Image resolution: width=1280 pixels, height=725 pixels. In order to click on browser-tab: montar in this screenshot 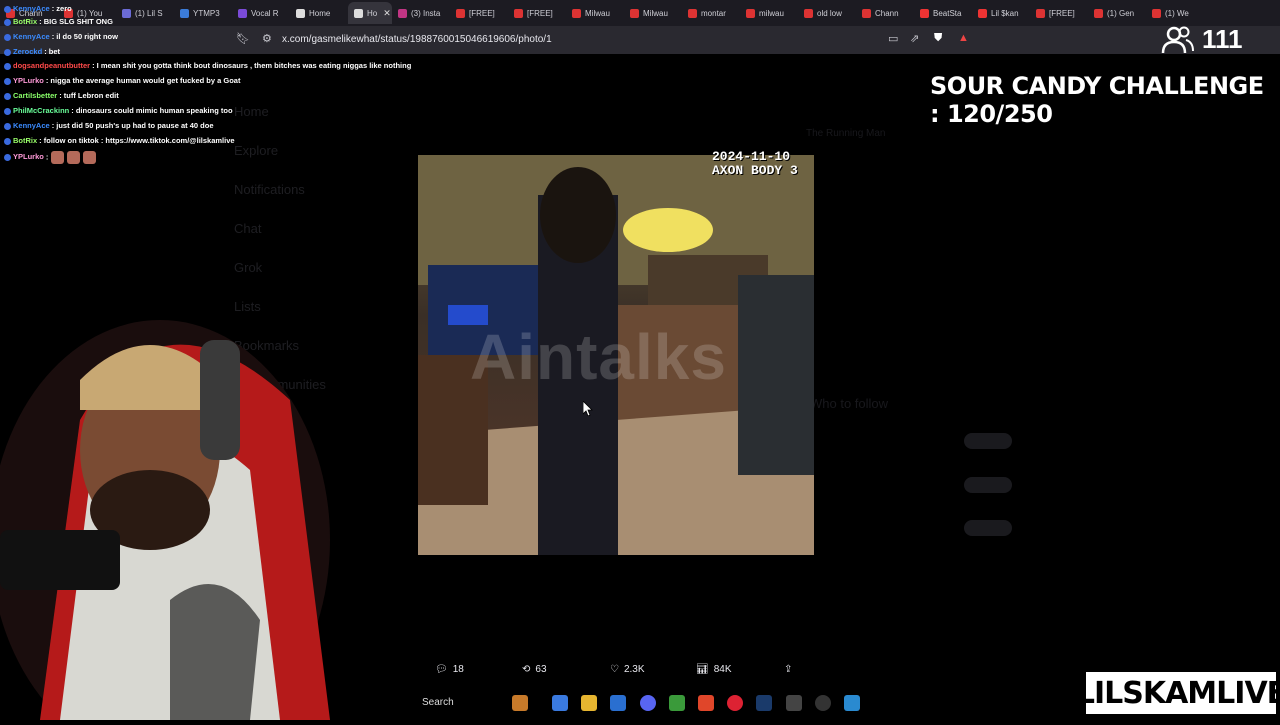, I will do `click(711, 13)`.